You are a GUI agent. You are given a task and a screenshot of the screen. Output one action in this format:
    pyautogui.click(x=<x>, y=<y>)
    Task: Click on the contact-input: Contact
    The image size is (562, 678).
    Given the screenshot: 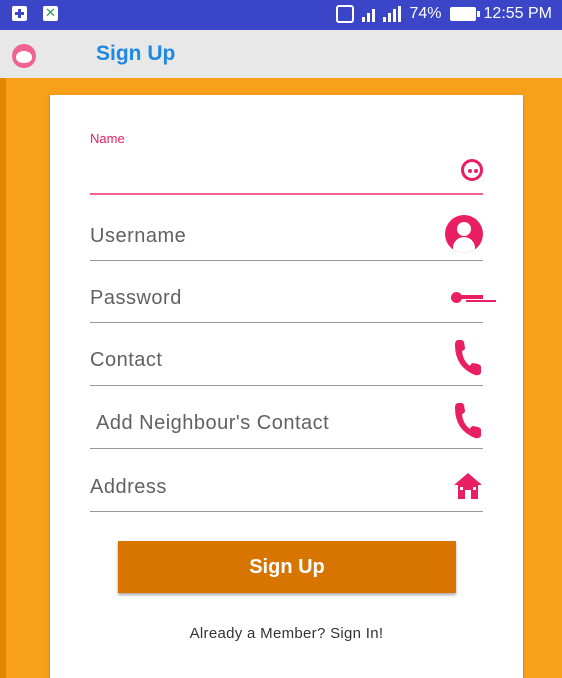 What is the action you would take?
    pyautogui.click(x=126, y=360)
    